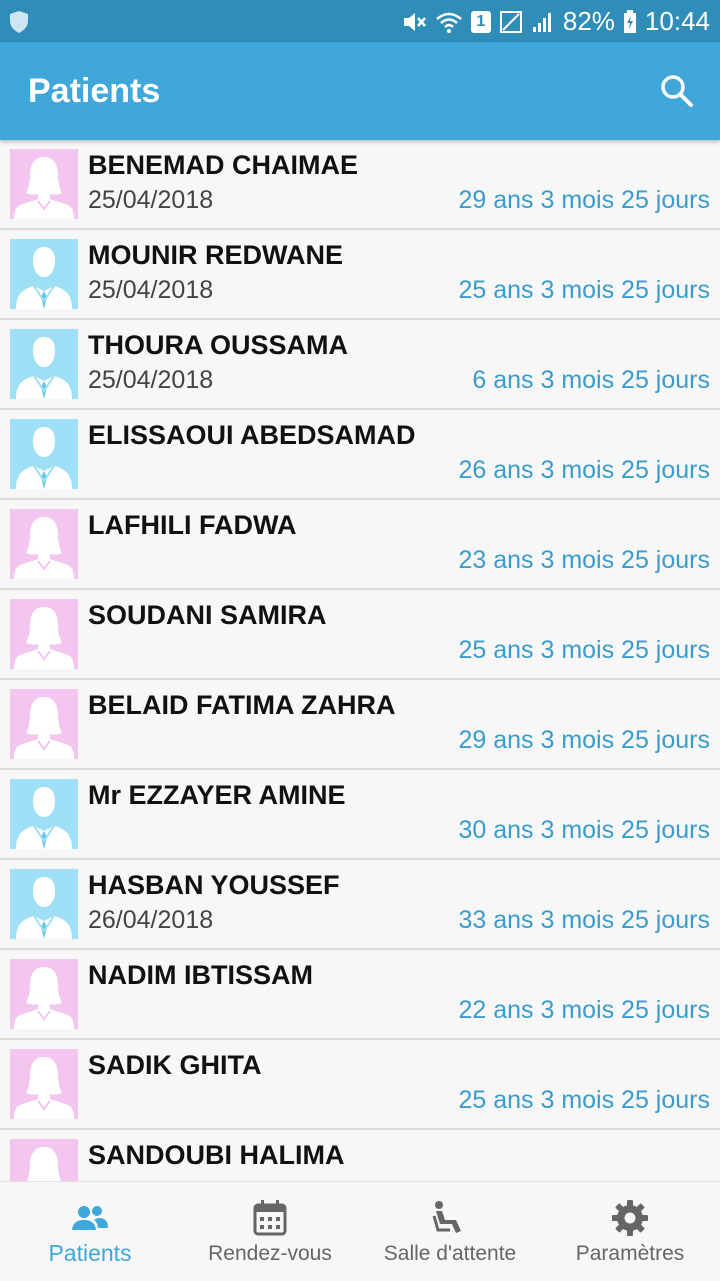 This screenshot has width=720, height=1281. I want to click on patient-name: SOUDANI SAMIRA, so click(207, 615).